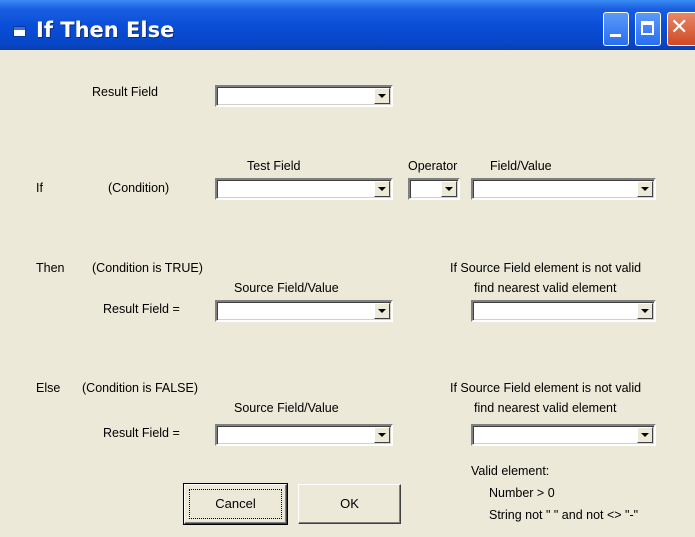  Describe the element at coordinates (304, 96) in the screenshot. I see `result-field-combo` at that location.